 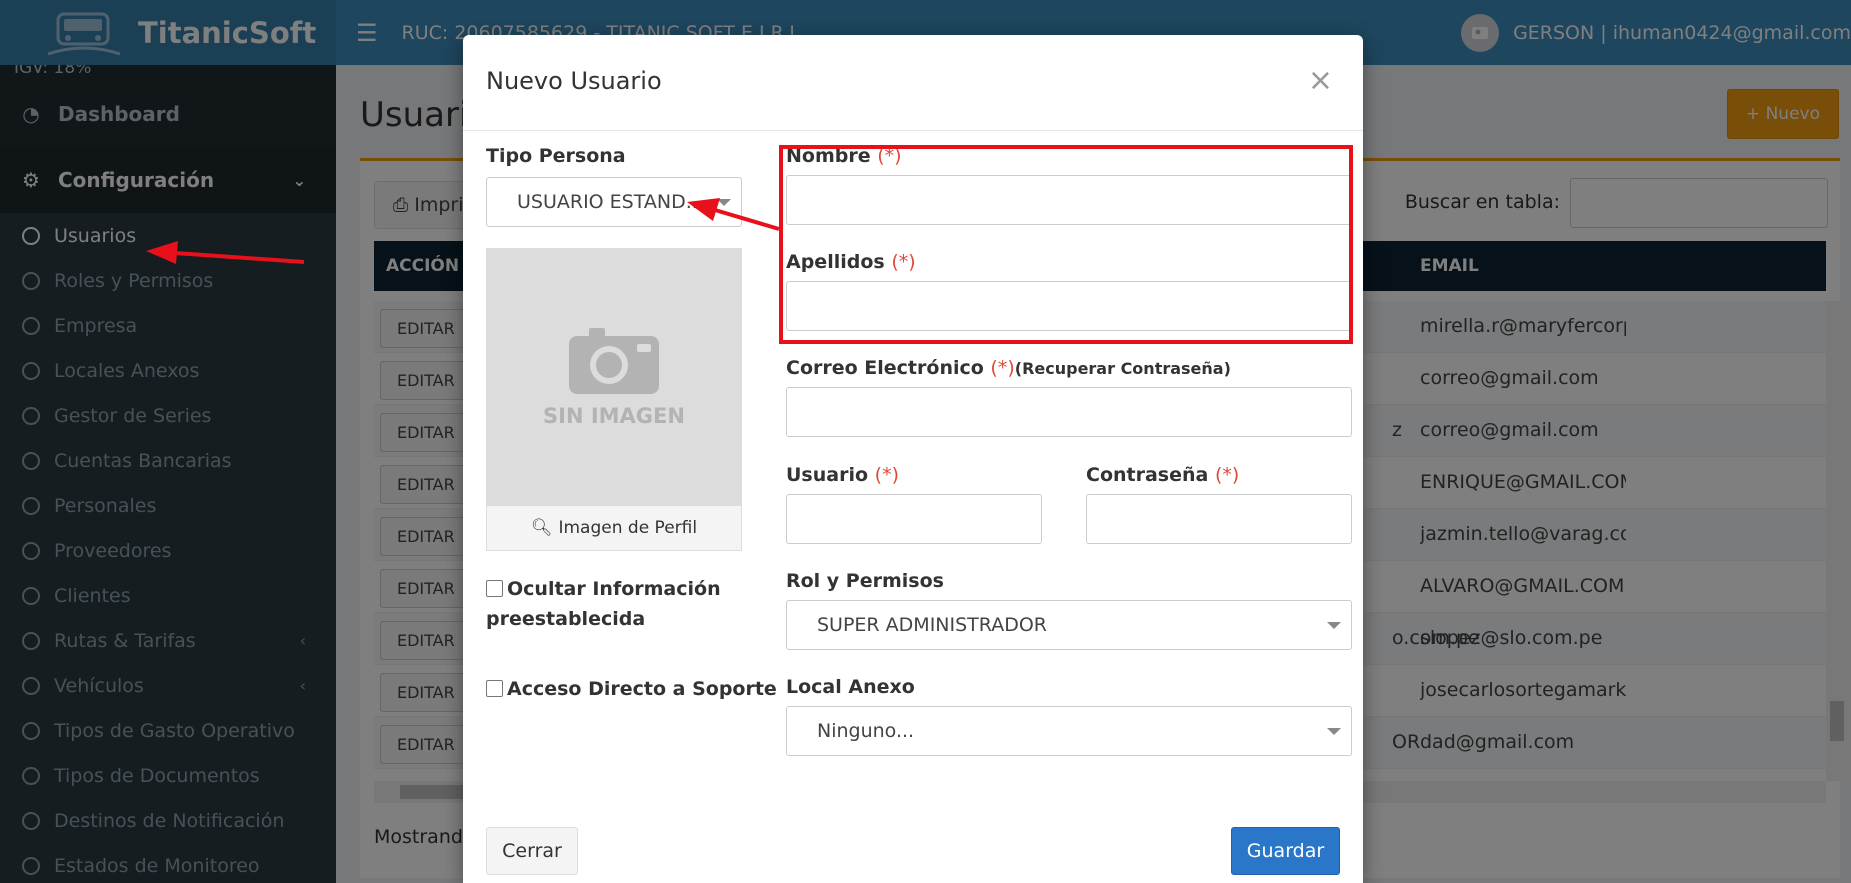 I want to click on close-button: Cerrar, so click(x=532, y=851).